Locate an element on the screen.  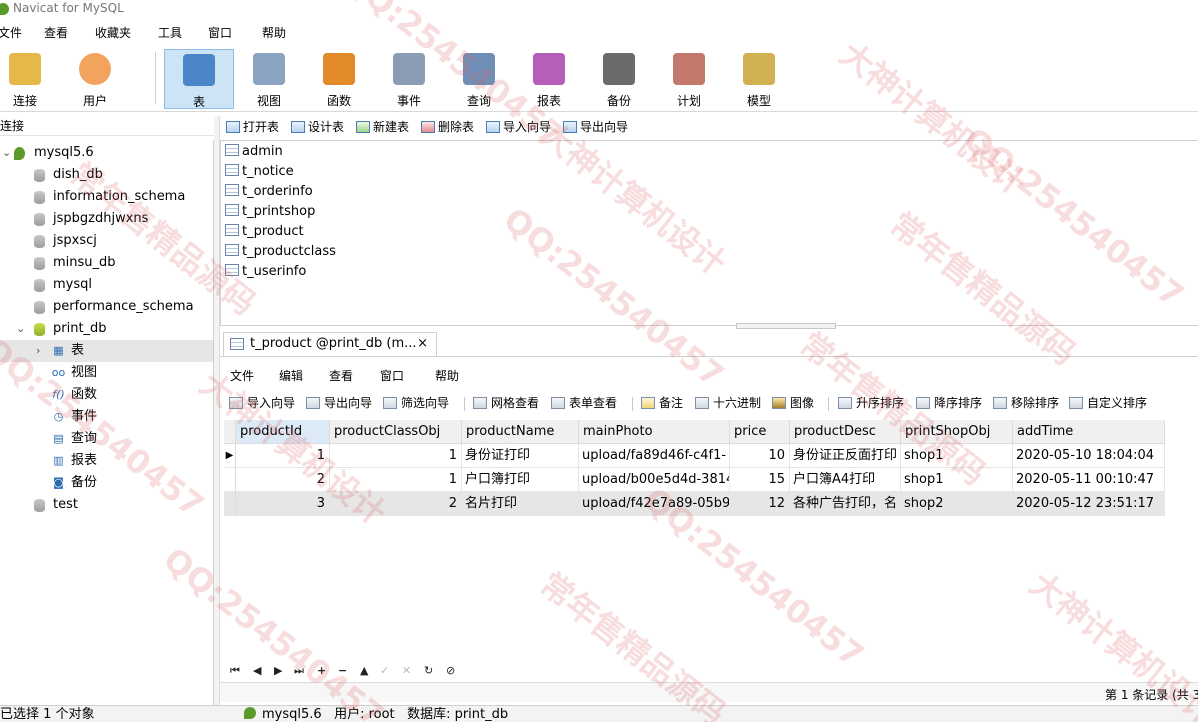
report-button: 报表 is located at coordinates (549, 79).